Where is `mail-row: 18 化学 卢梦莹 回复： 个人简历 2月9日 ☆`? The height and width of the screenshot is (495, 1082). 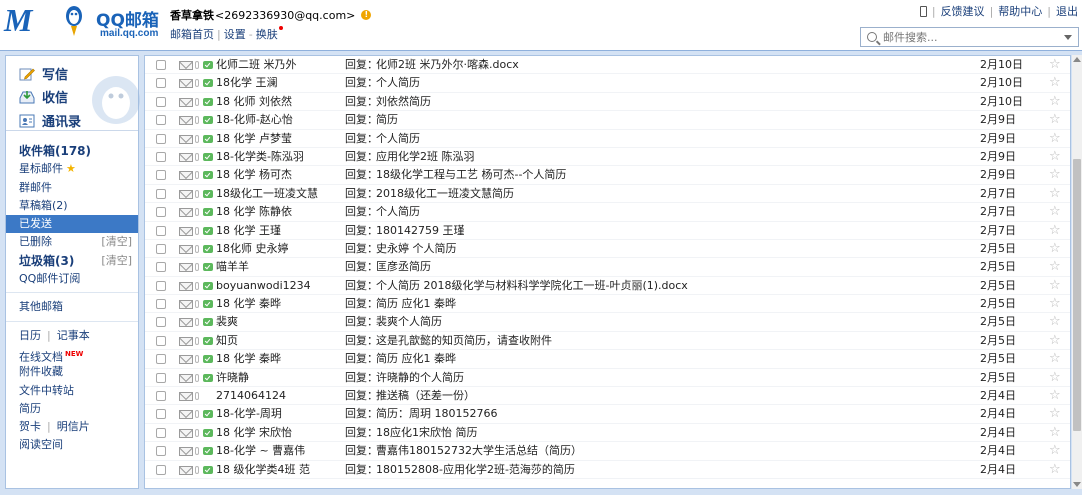 mail-row: 18 化学 卢梦莹 回复： 个人简历 2月9日 ☆ is located at coordinates (607, 139).